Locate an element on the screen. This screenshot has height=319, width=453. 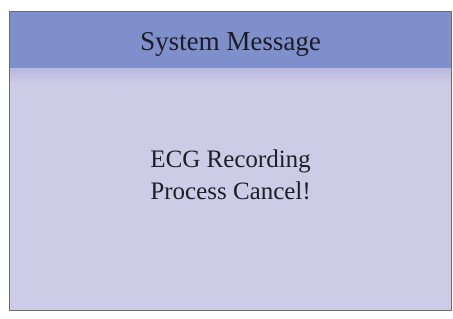
message-line-2: Process Cancel! is located at coordinates (230, 191).